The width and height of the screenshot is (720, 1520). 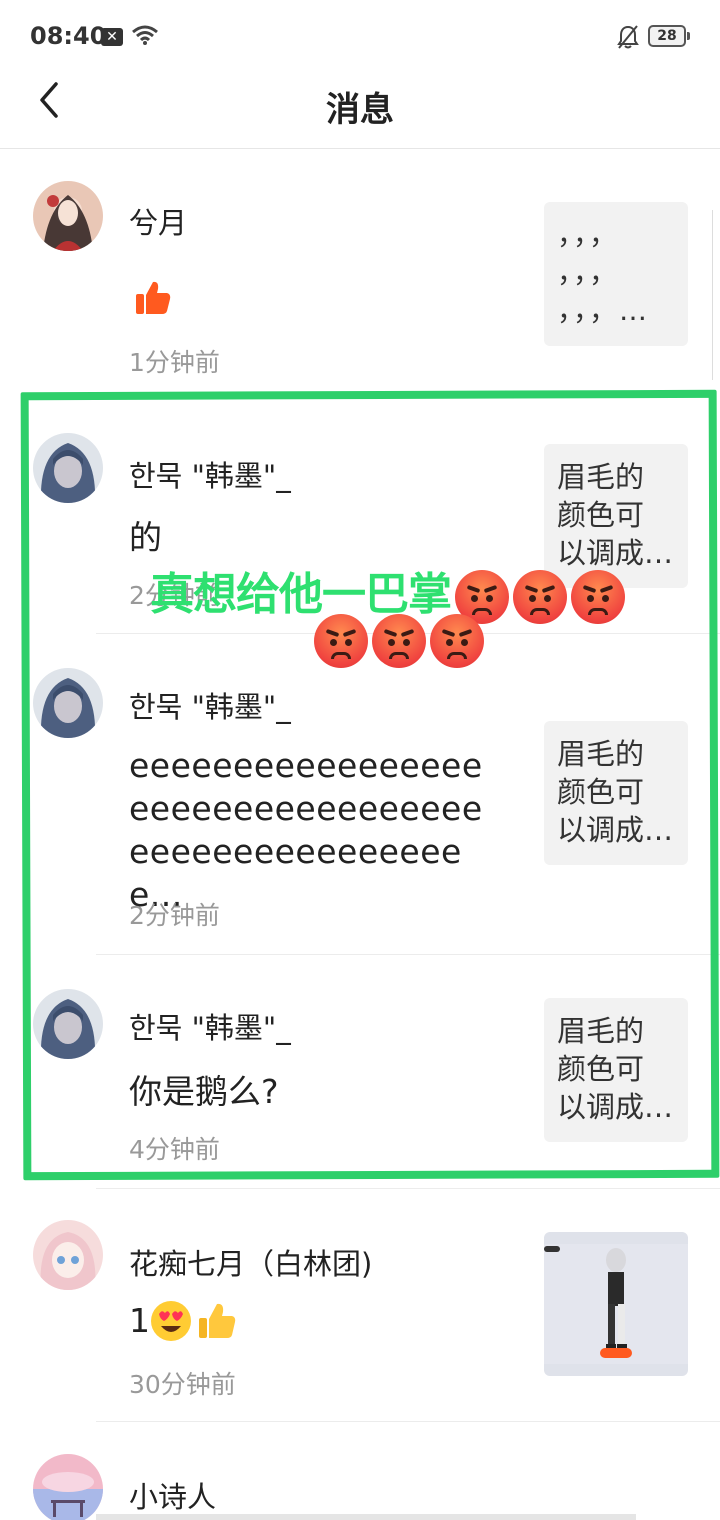 What do you see at coordinates (628, 37) in the screenshot?
I see `bell-off-icon` at bounding box center [628, 37].